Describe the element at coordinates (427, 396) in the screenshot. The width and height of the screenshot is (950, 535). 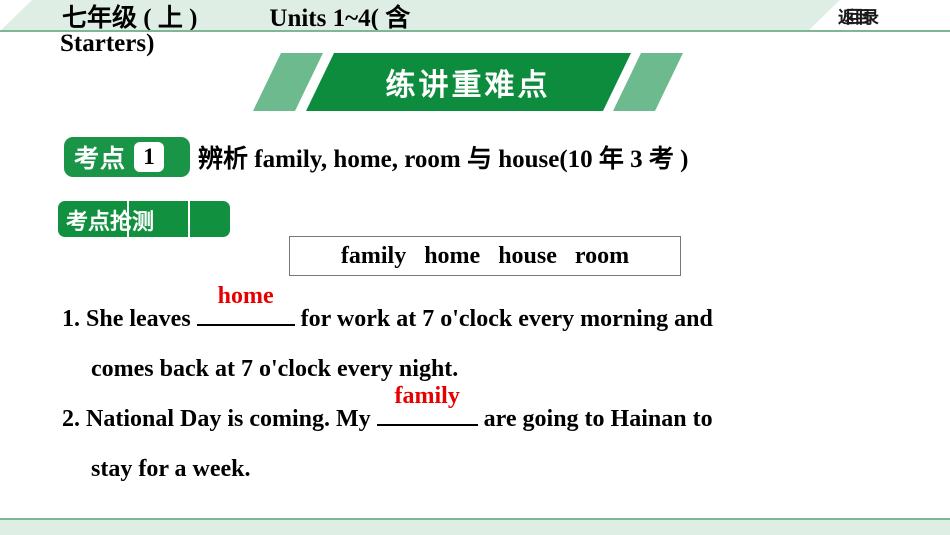
I see `question-2-answer: family` at that location.